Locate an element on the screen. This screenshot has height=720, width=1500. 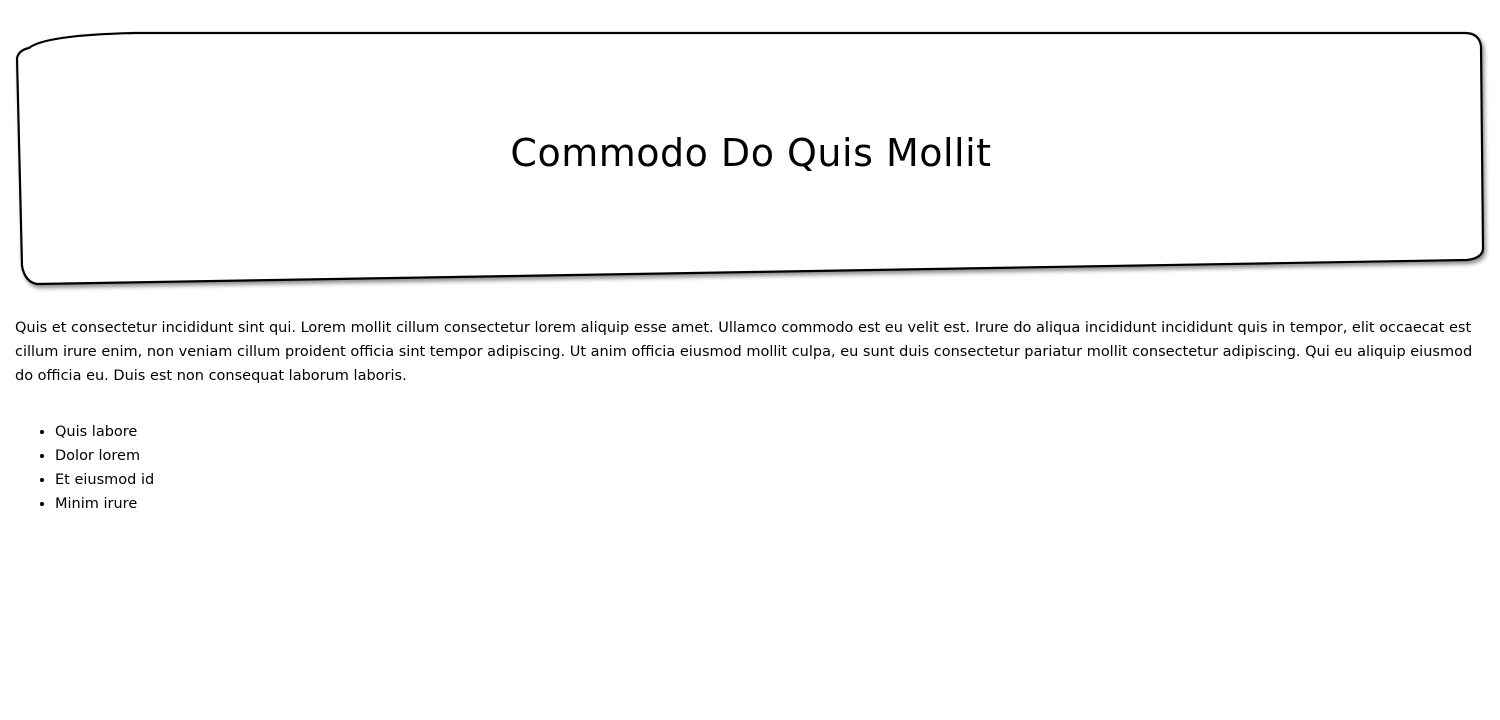
list-item: Dolor lorem is located at coordinates (104, 456).